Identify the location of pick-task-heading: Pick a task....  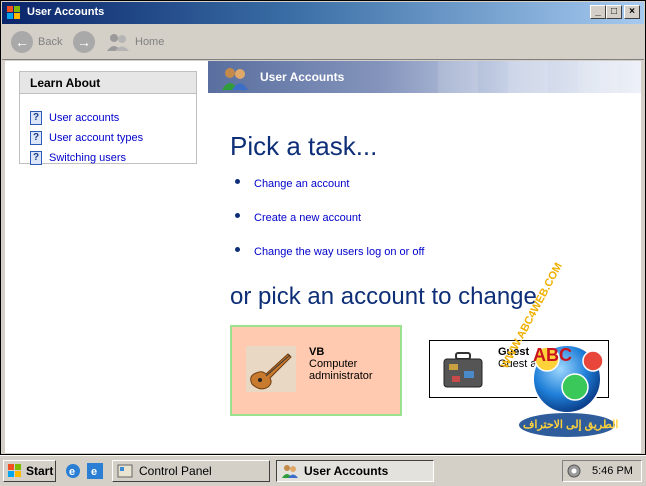
(304, 146).